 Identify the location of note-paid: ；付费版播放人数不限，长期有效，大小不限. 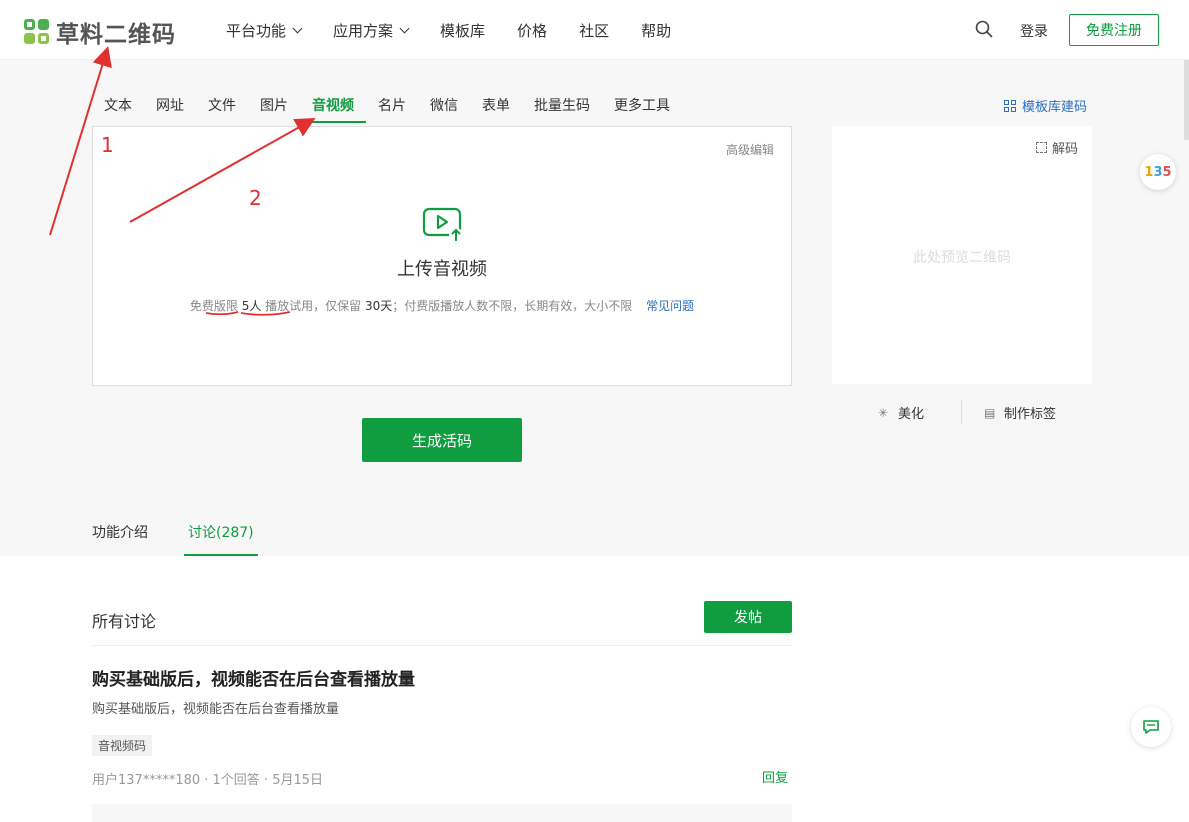
(512, 306).